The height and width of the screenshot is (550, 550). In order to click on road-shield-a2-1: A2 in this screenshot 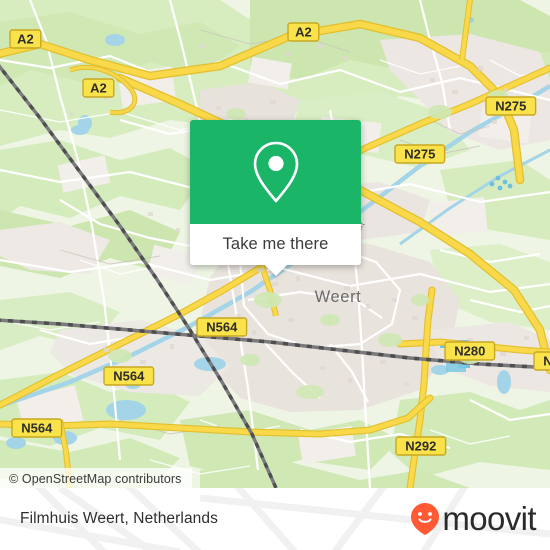, I will do `click(98, 88)`.